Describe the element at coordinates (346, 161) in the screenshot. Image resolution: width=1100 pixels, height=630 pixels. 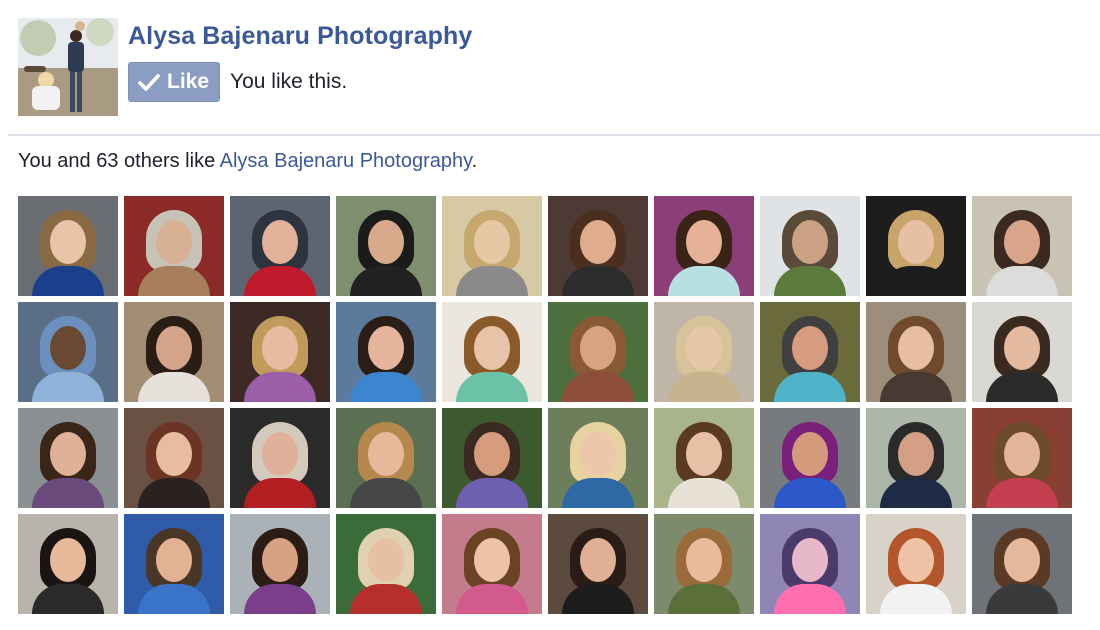
I see `social-context-page-link: Alysa Bajenaru Photography` at that location.